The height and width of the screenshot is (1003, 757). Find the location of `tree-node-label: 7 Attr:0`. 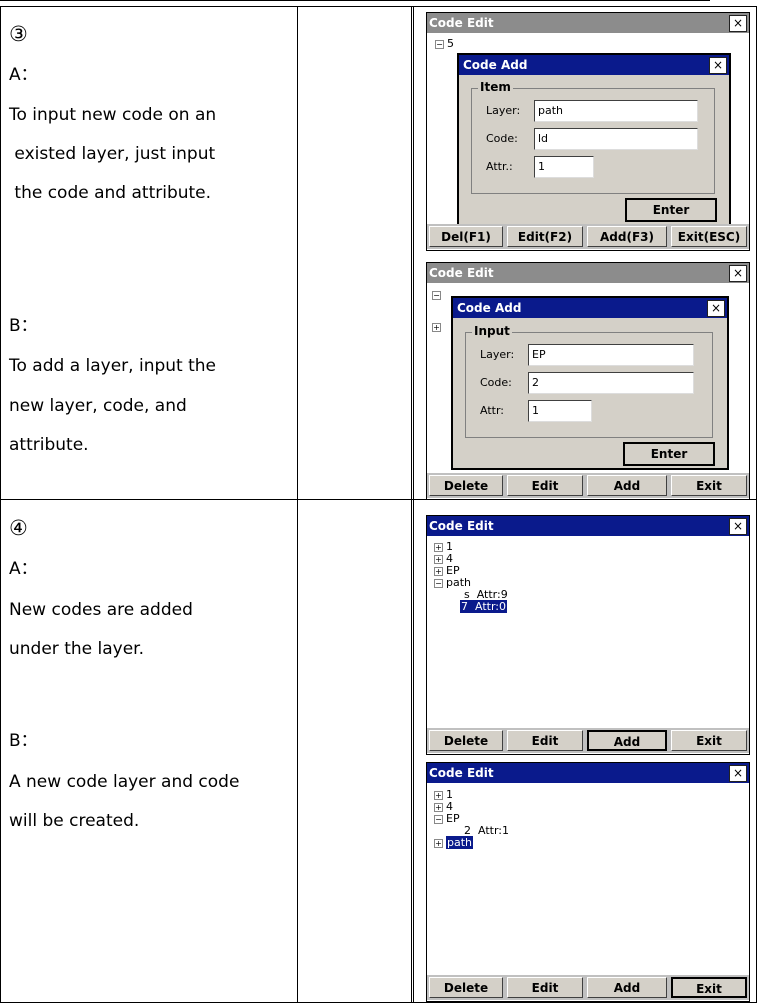

tree-node-label: 7 Attr:0 is located at coordinates (483, 606).